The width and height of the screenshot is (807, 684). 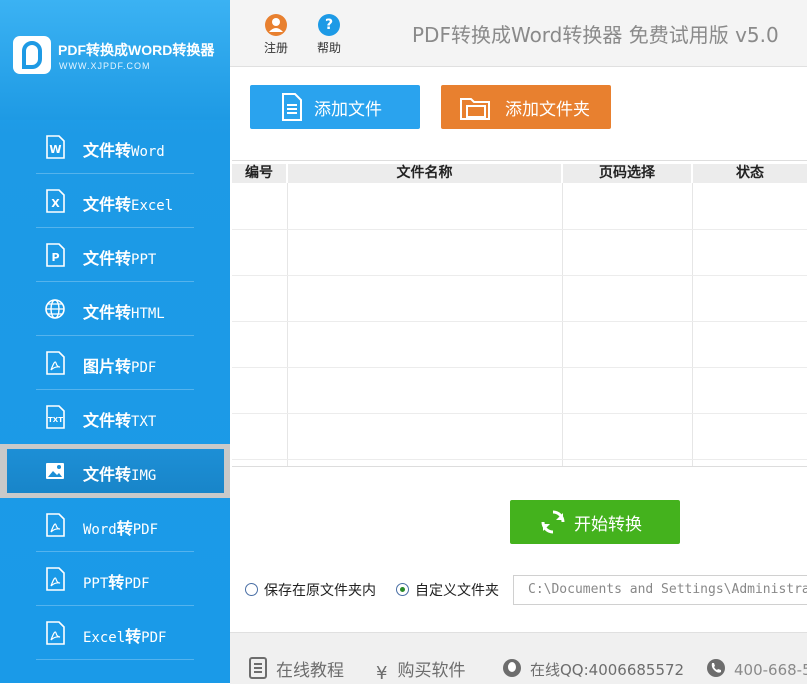 I want to click on menu-item-txt: TXT 文件转TXT, so click(x=115, y=417).